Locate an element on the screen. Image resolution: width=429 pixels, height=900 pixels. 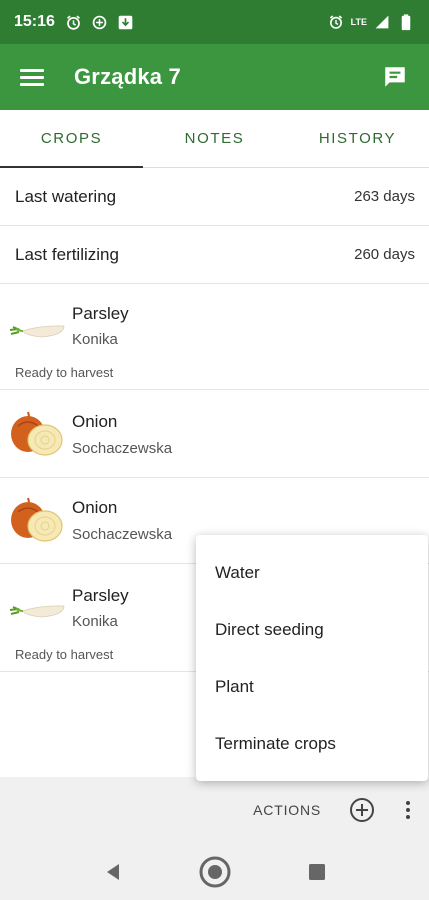
app-bar: Grządka 7 is located at coordinates (214, 77).